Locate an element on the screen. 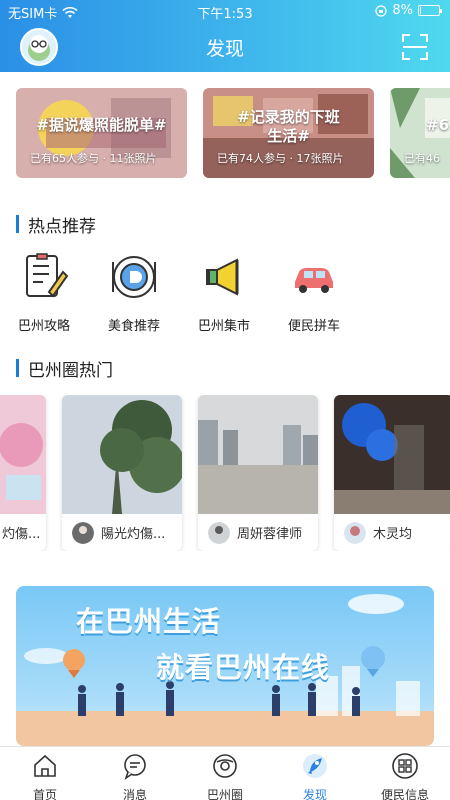 The height and width of the screenshot is (800, 450). grid-icon is located at coordinates (405, 766).